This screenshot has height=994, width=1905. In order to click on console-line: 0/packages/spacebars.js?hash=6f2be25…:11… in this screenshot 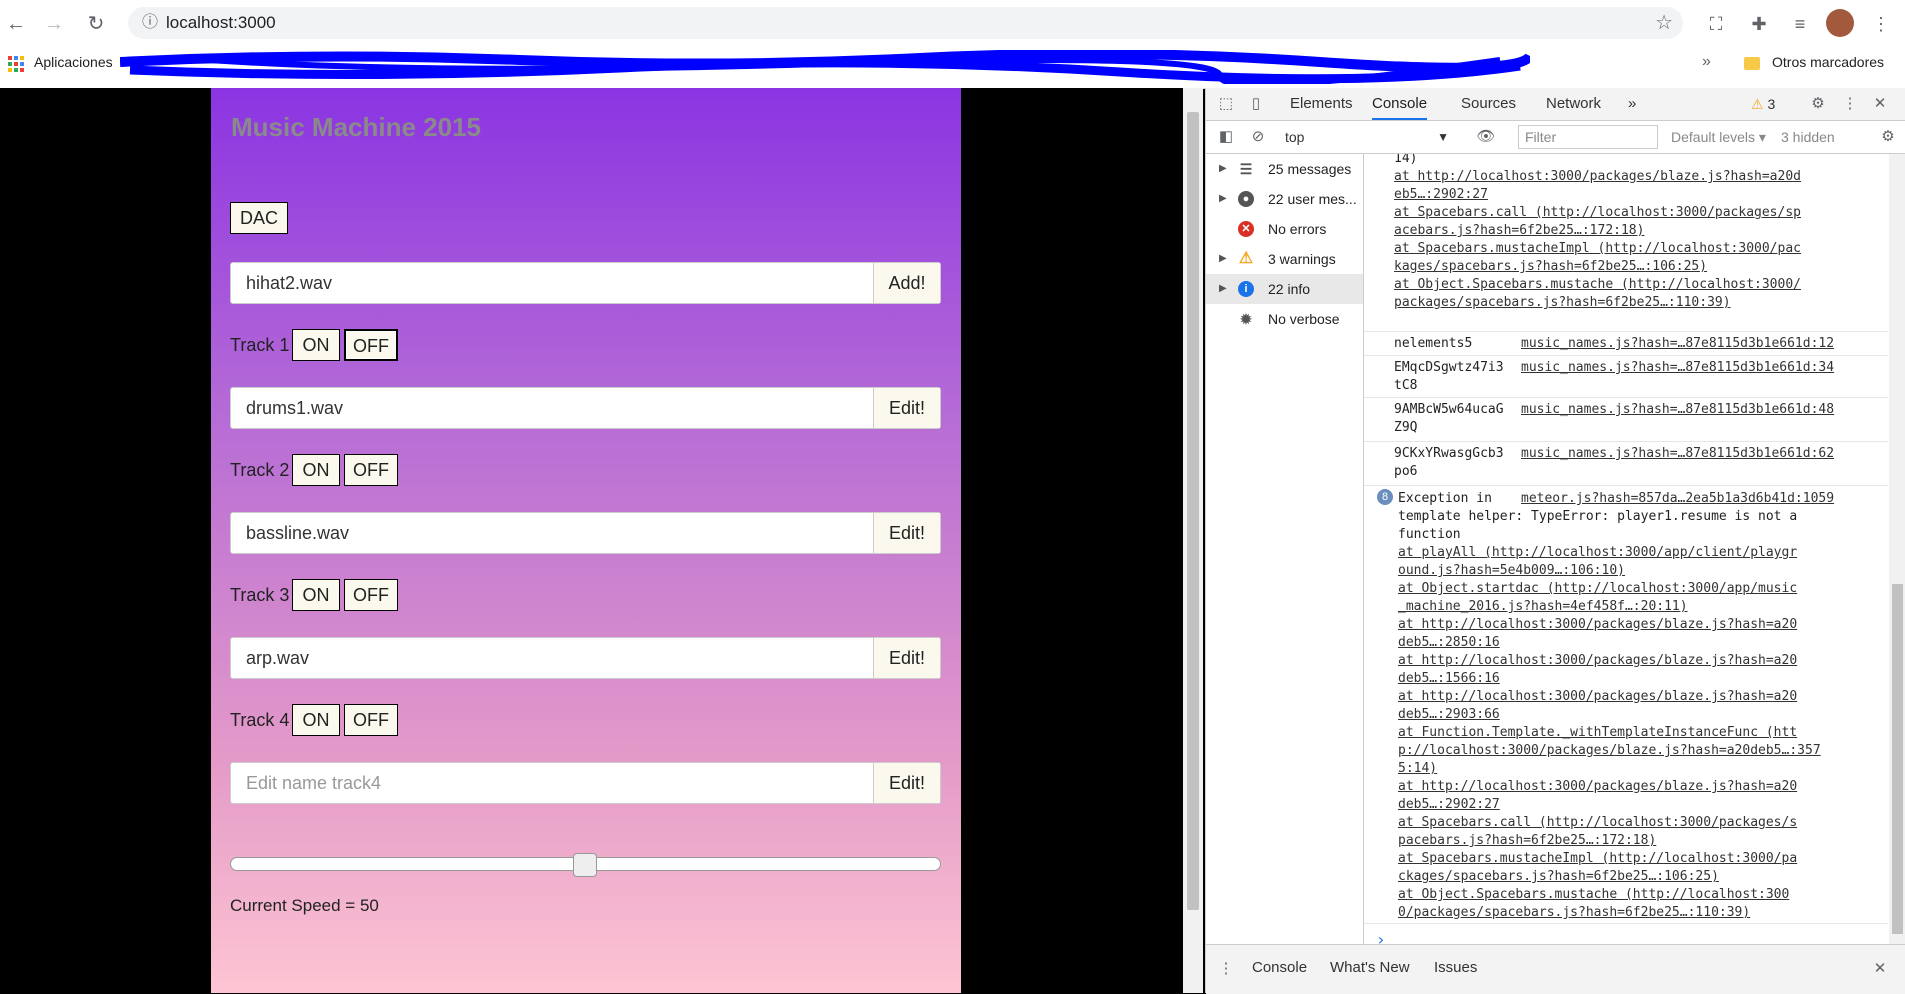, I will do `click(1574, 913)`.